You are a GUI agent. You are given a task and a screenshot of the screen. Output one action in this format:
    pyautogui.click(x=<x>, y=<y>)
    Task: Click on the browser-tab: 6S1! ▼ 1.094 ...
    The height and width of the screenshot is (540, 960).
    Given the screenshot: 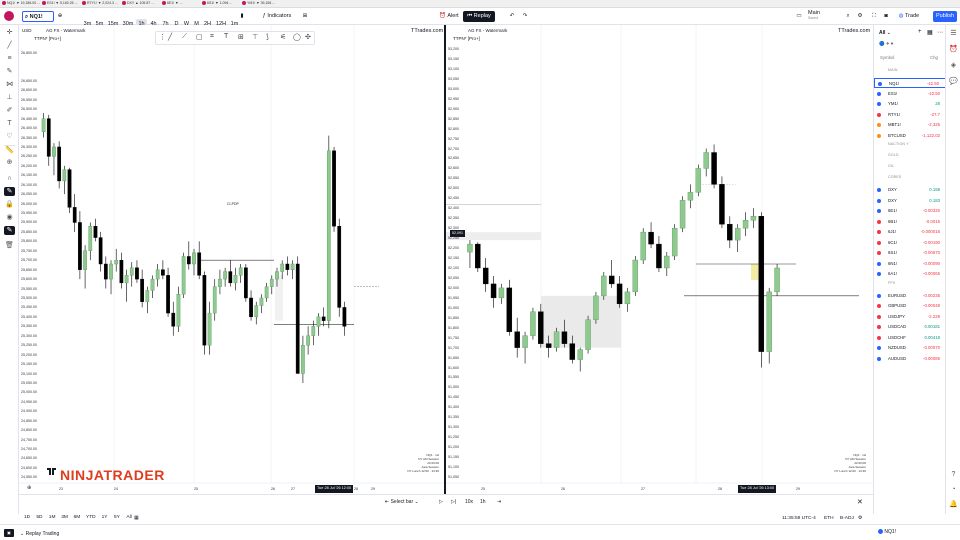 What is the action you would take?
    pyautogui.click(x=217, y=4)
    